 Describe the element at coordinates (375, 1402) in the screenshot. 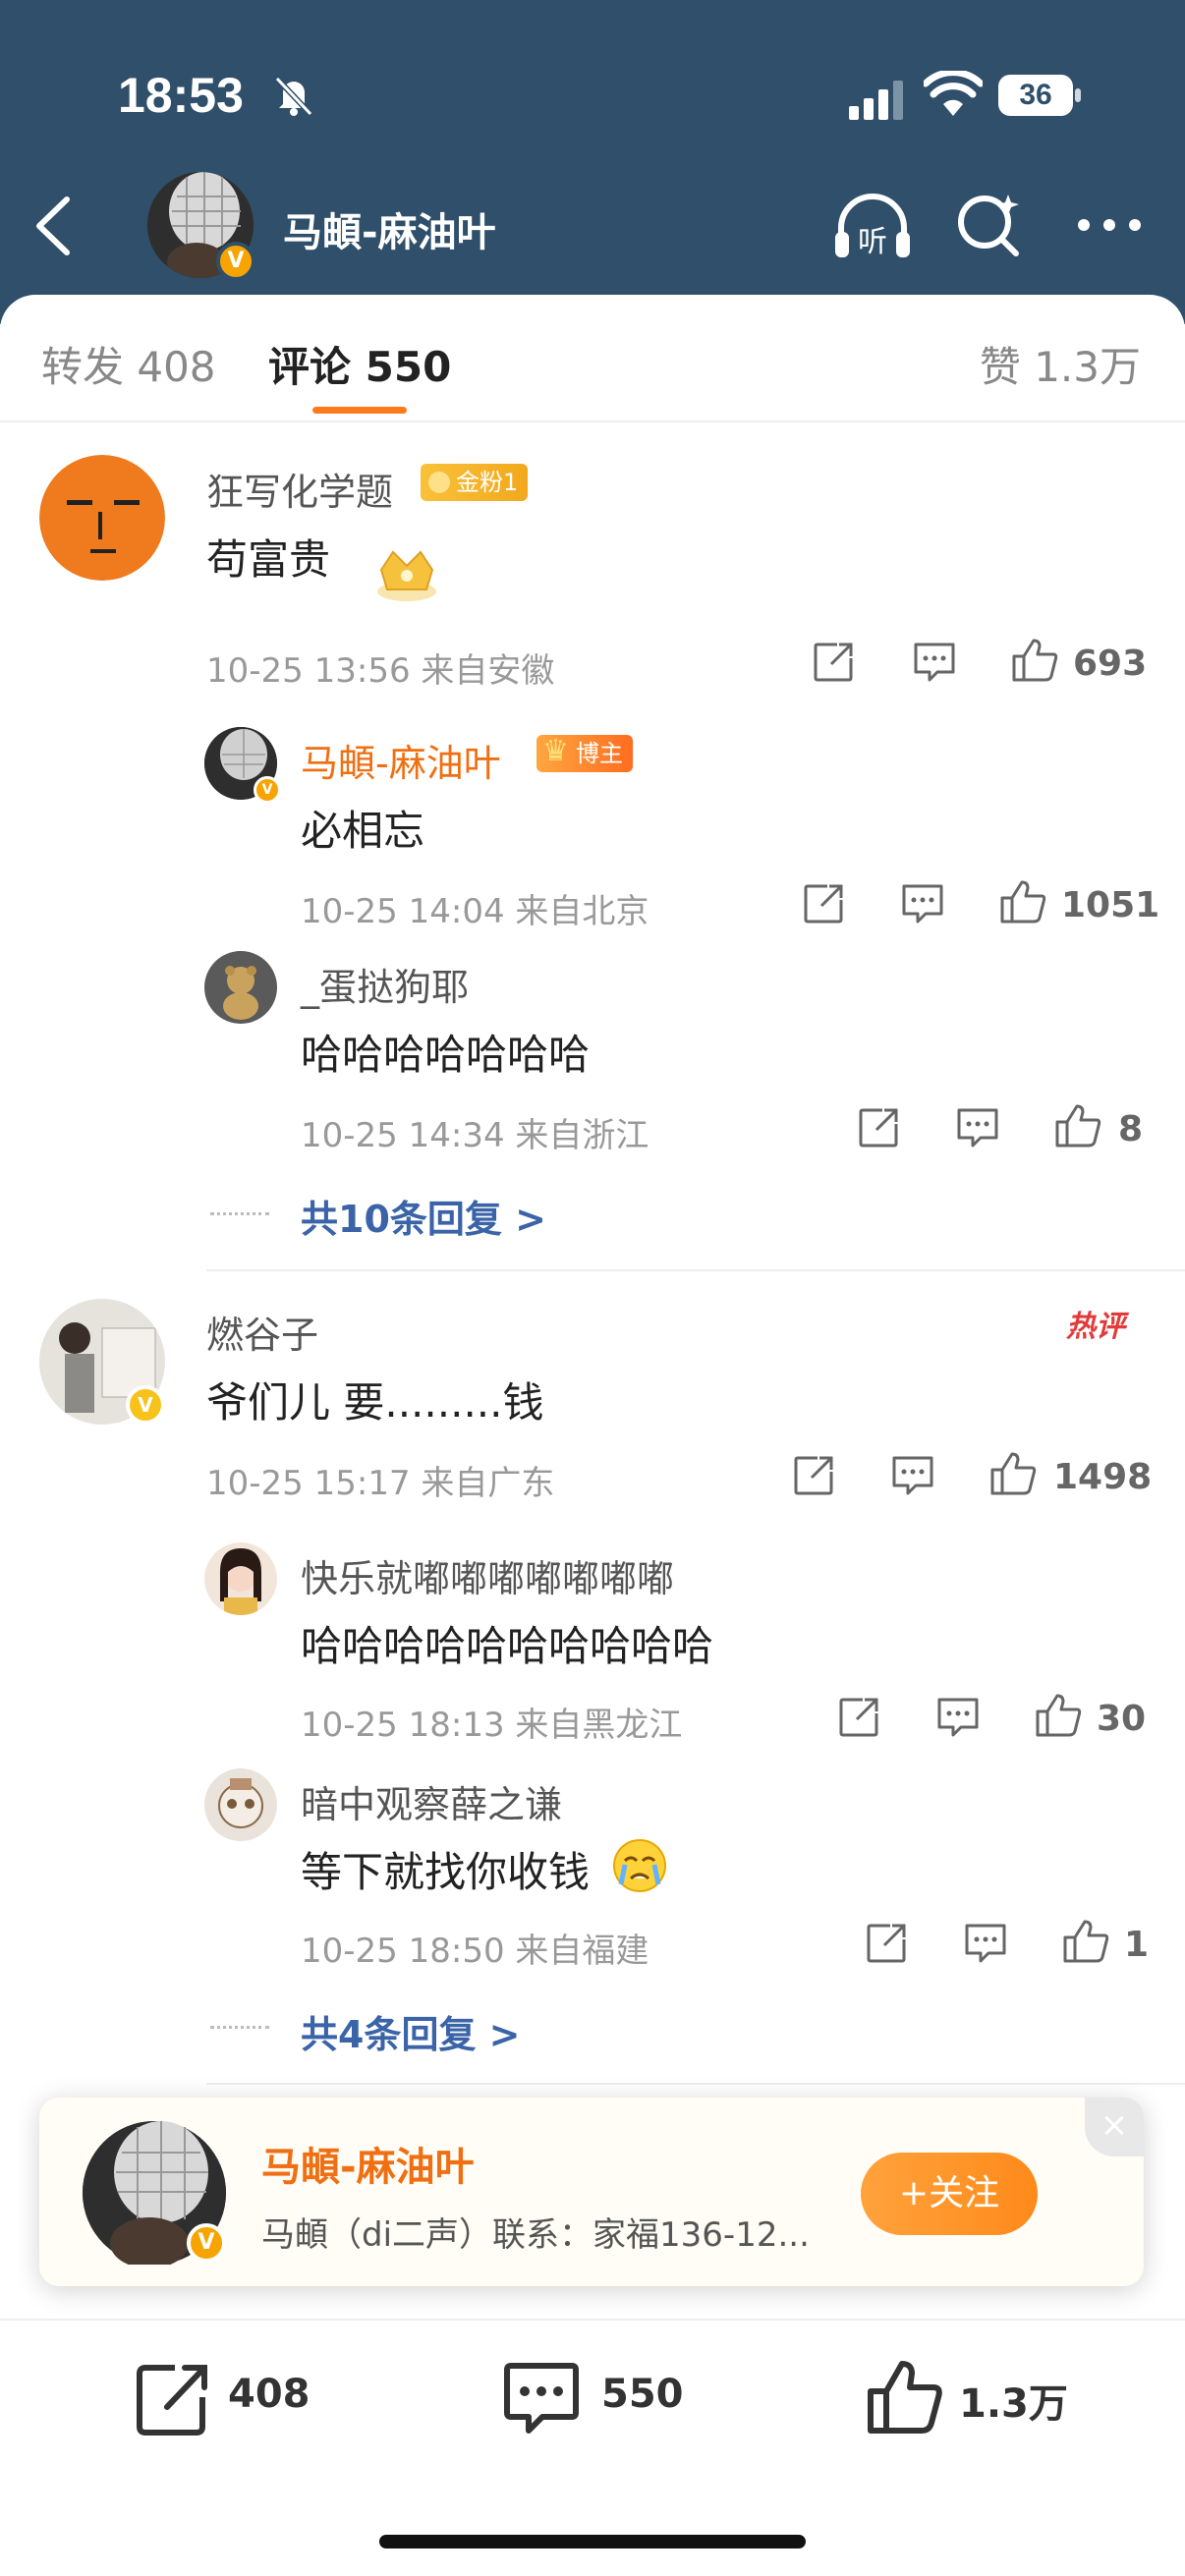

I see `comment-text: 爷们儿 要.........钱` at that location.